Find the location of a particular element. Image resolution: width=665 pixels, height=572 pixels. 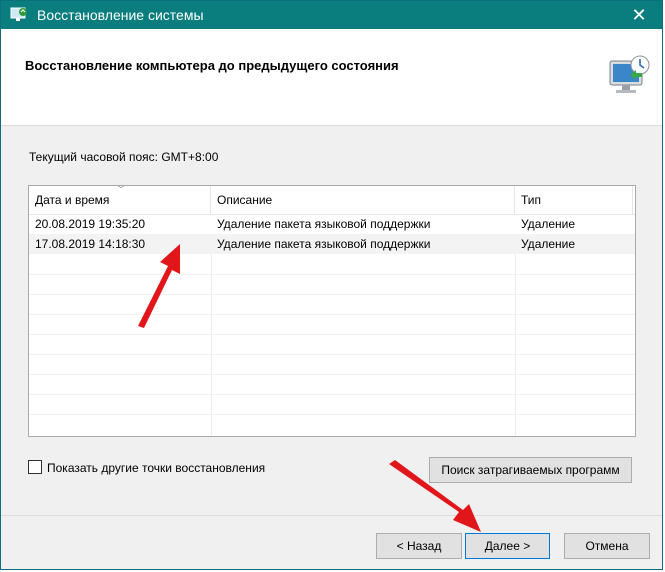

window-title: Восстановление системы is located at coordinates (120, 15).